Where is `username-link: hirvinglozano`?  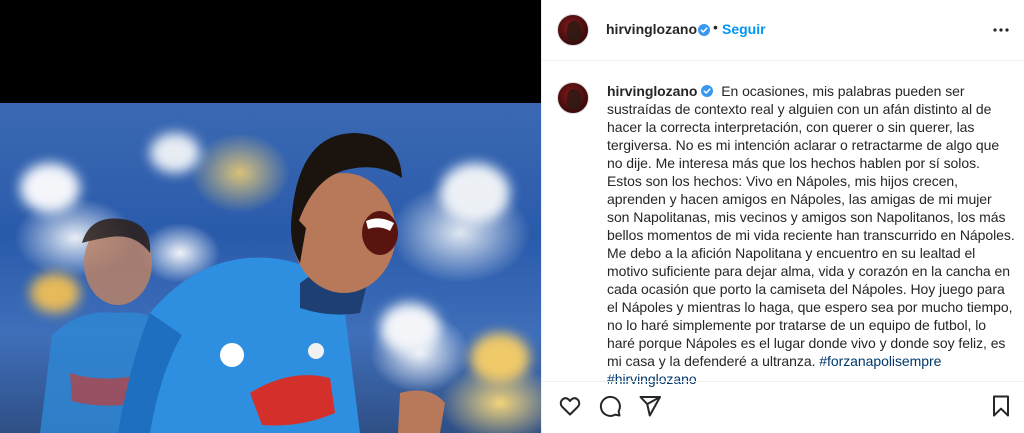
username-link: hirvinglozano is located at coordinates (651, 29).